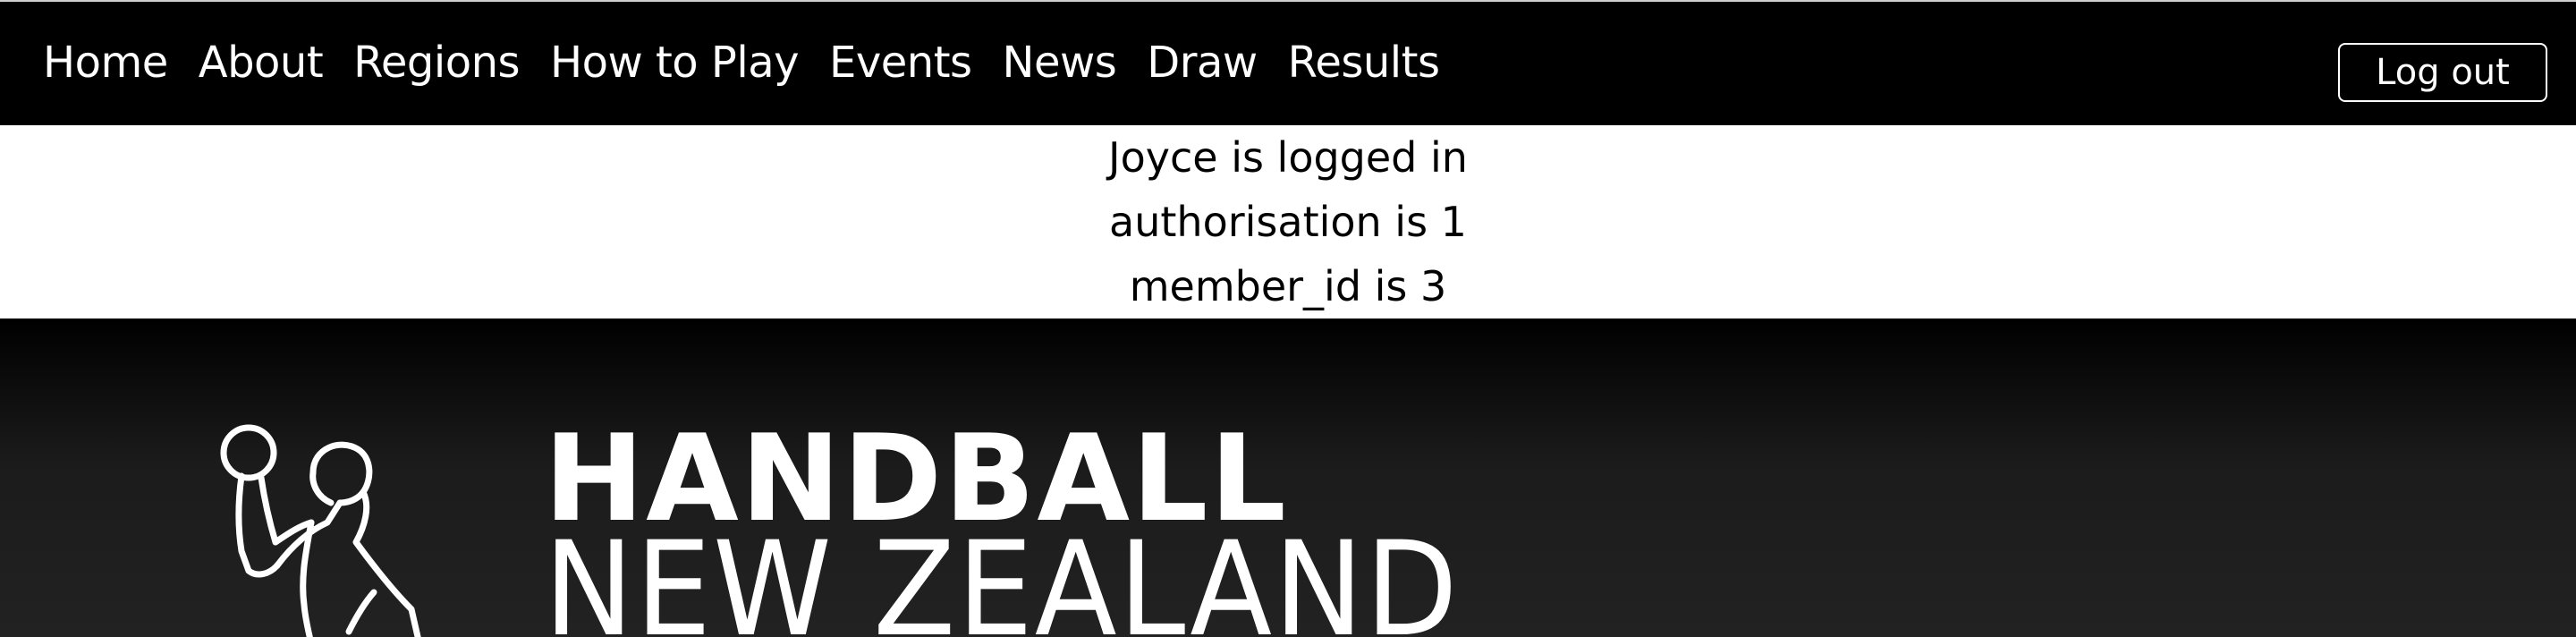  Describe the element at coordinates (320, 530) in the screenshot. I see `handball-player-icon` at that location.